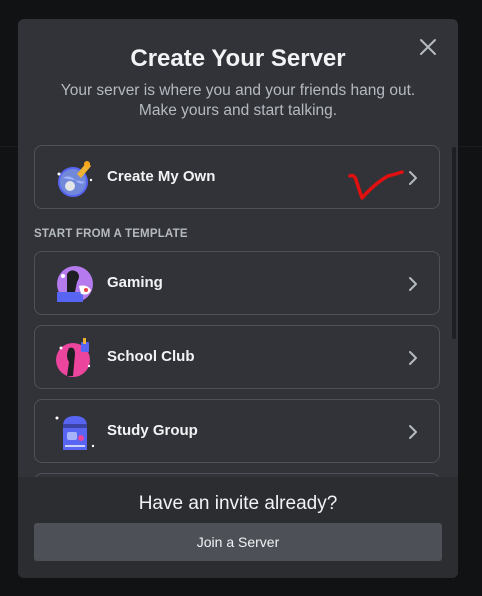  I want to click on template-option-school-club: School Club, so click(237, 357).